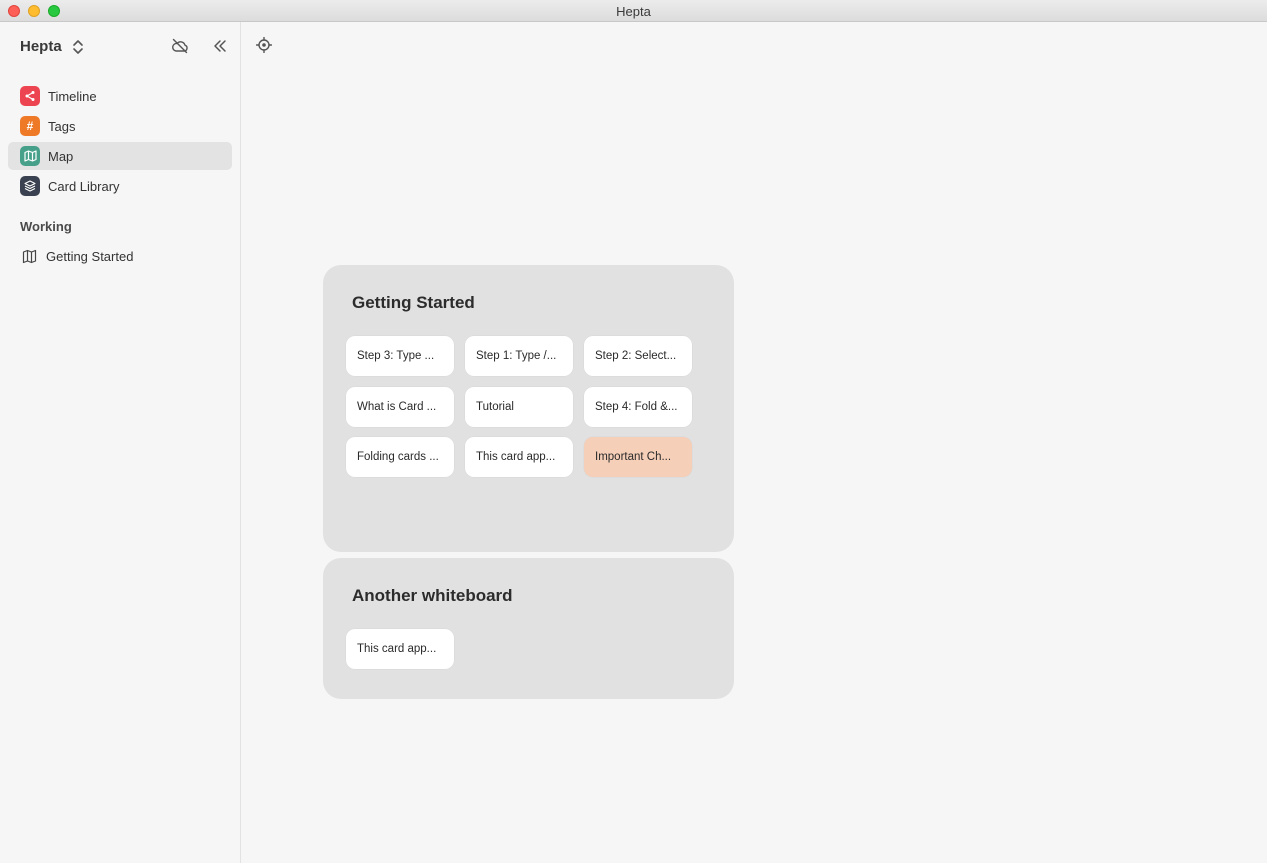  Describe the element at coordinates (519, 407) in the screenshot. I see `card: Tutorial` at that location.